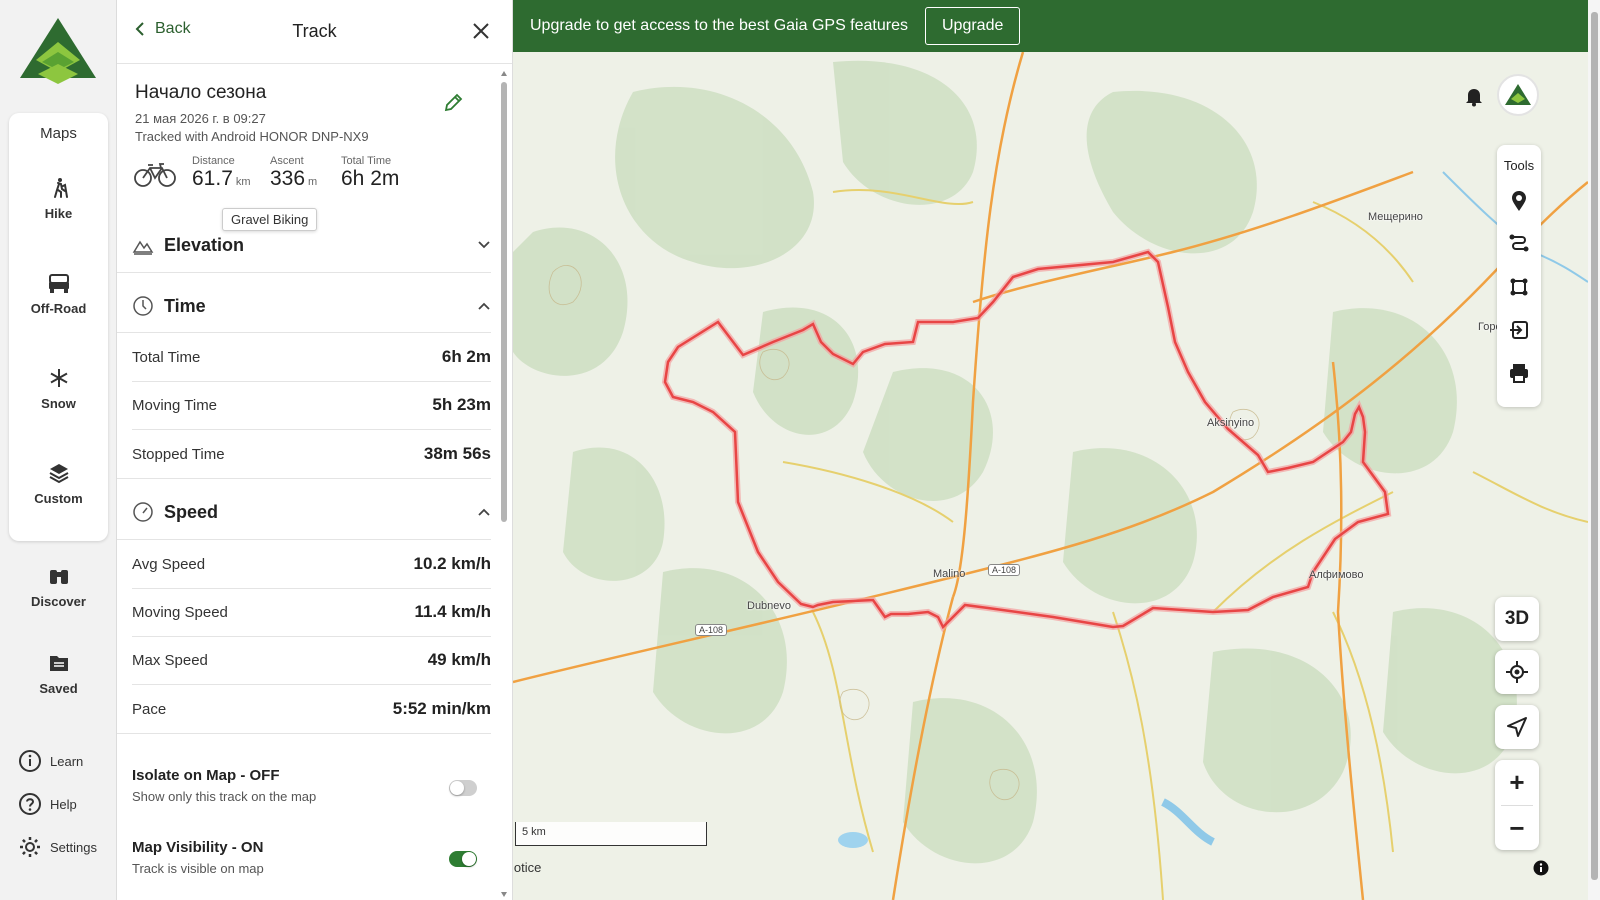 The width and height of the screenshot is (1600, 900). What do you see at coordinates (58, 198) in the screenshot?
I see `nav-item-hike: Hike` at bounding box center [58, 198].